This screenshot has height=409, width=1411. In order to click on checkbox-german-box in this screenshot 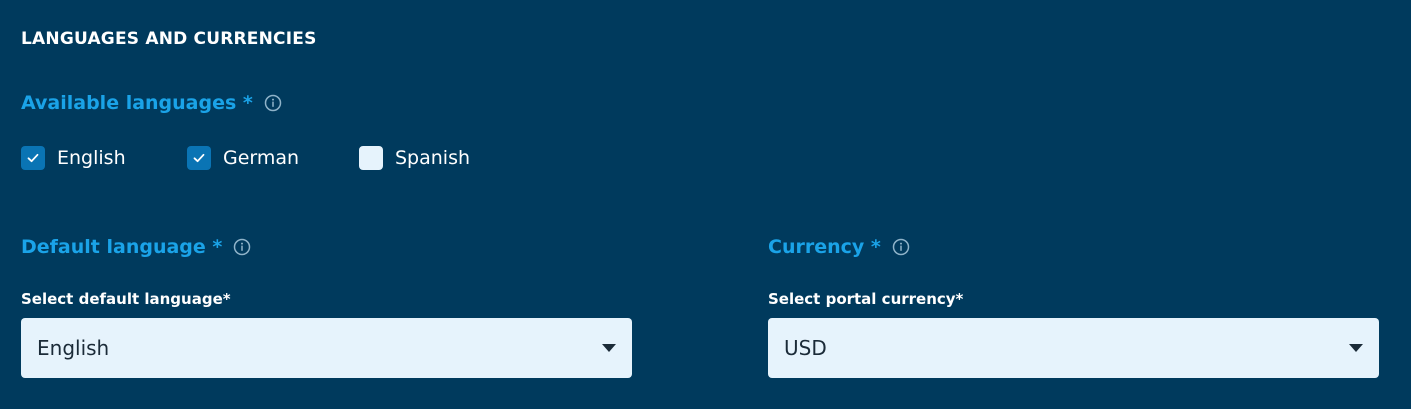, I will do `click(199, 158)`.